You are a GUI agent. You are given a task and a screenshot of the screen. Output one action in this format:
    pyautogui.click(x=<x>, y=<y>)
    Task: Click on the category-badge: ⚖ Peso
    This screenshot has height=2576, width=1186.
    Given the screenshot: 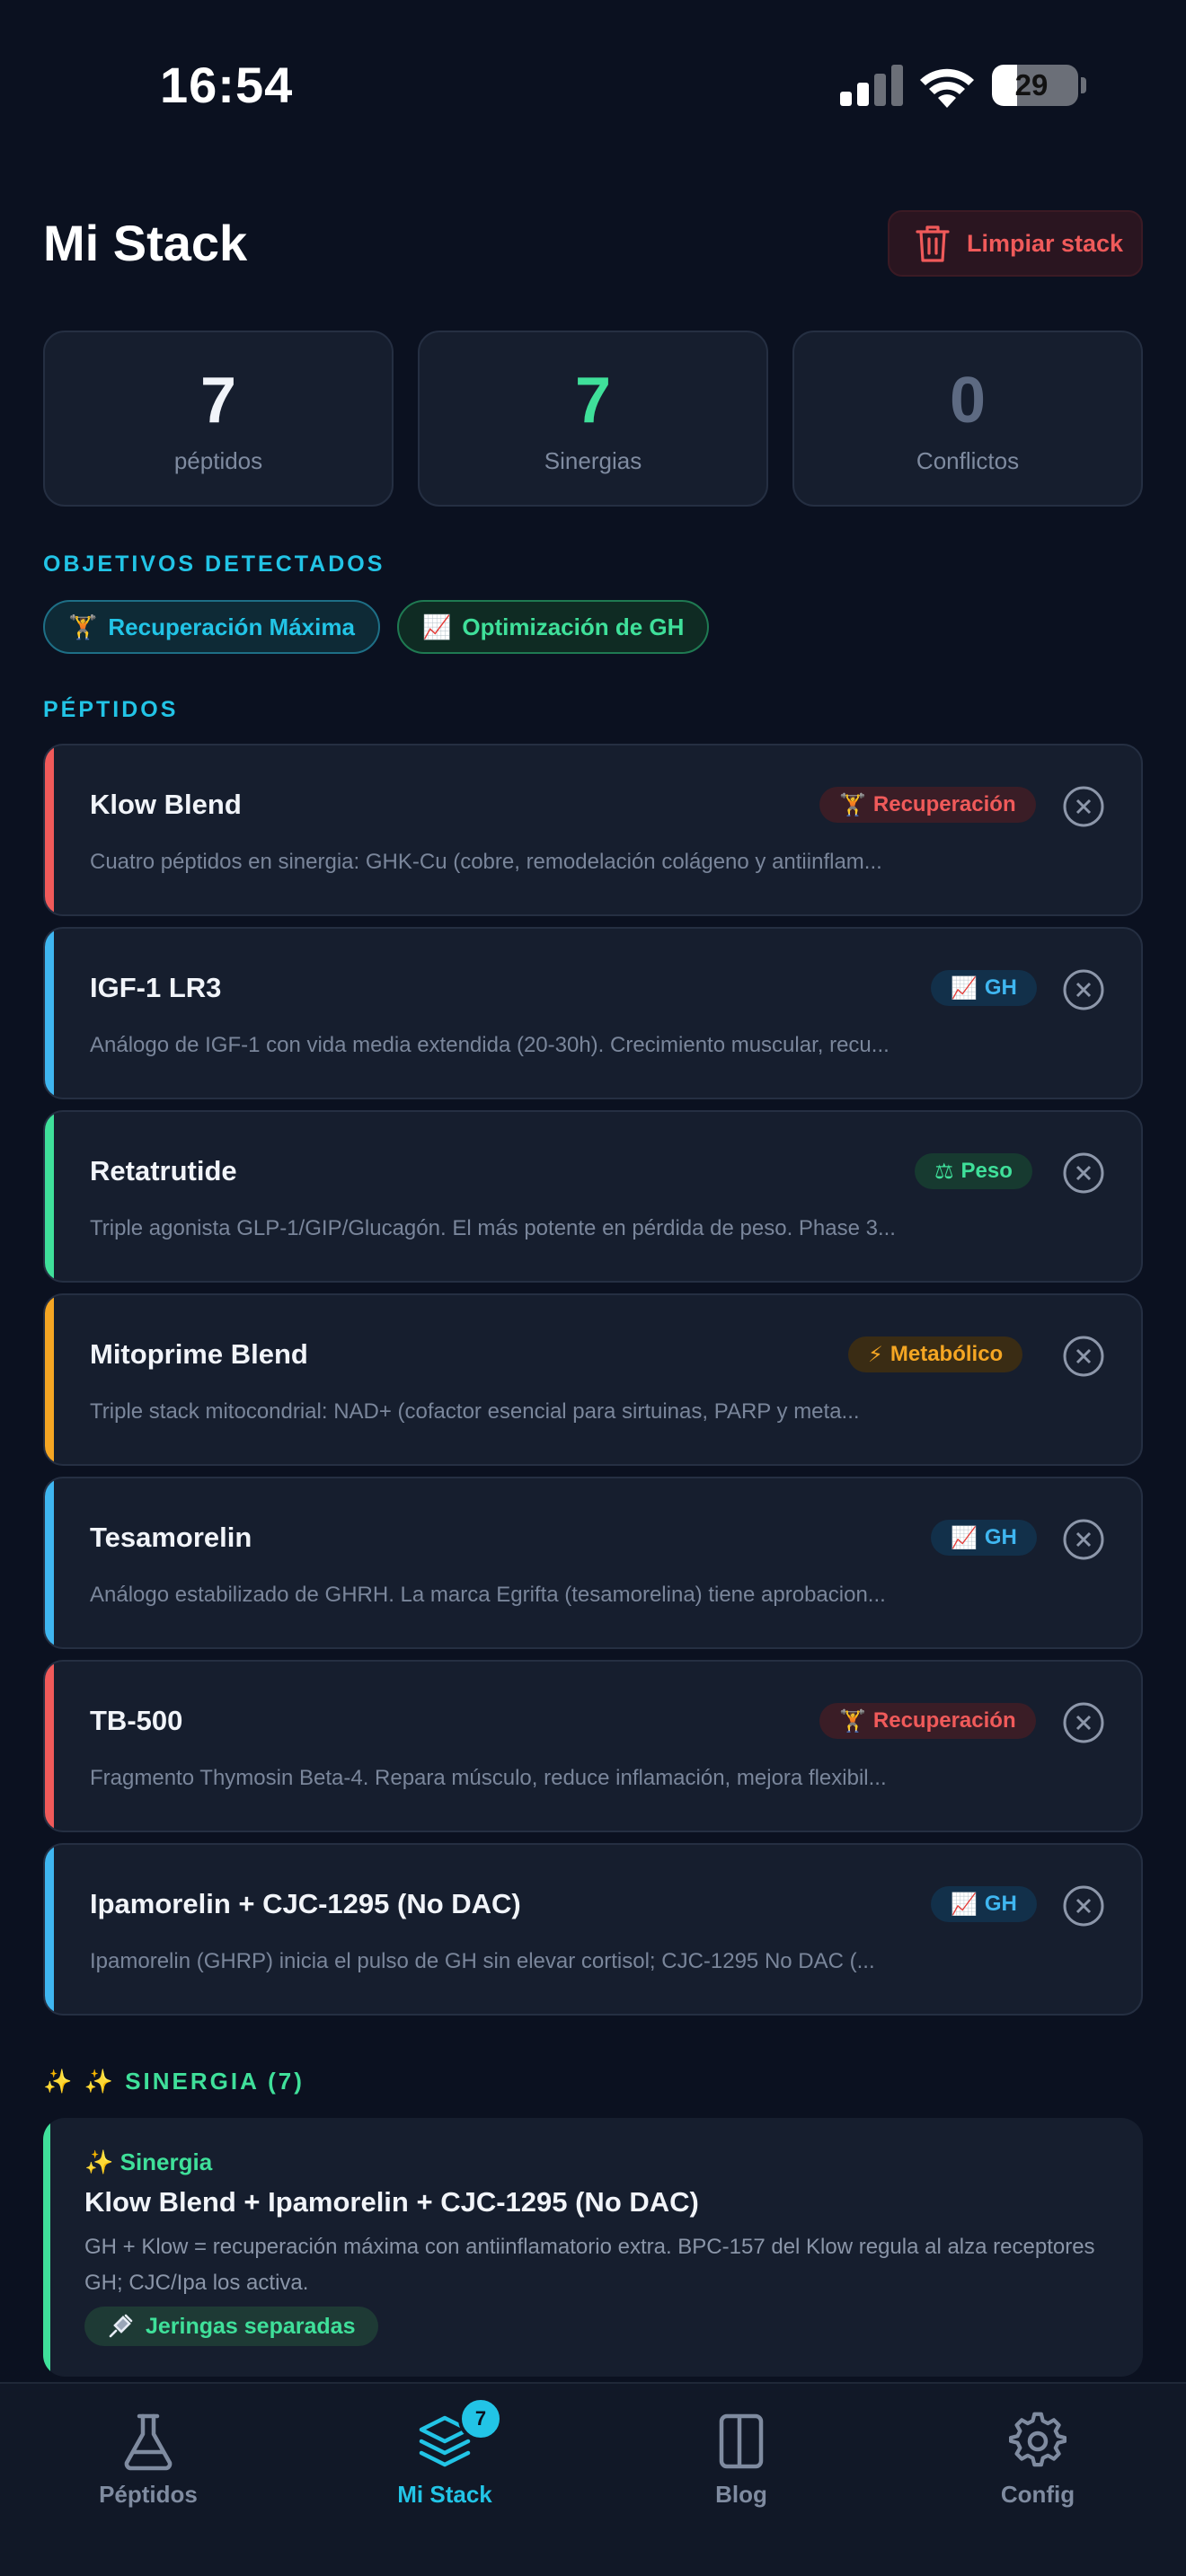 What is the action you would take?
    pyautogui.click(x=973, y=1171)
    